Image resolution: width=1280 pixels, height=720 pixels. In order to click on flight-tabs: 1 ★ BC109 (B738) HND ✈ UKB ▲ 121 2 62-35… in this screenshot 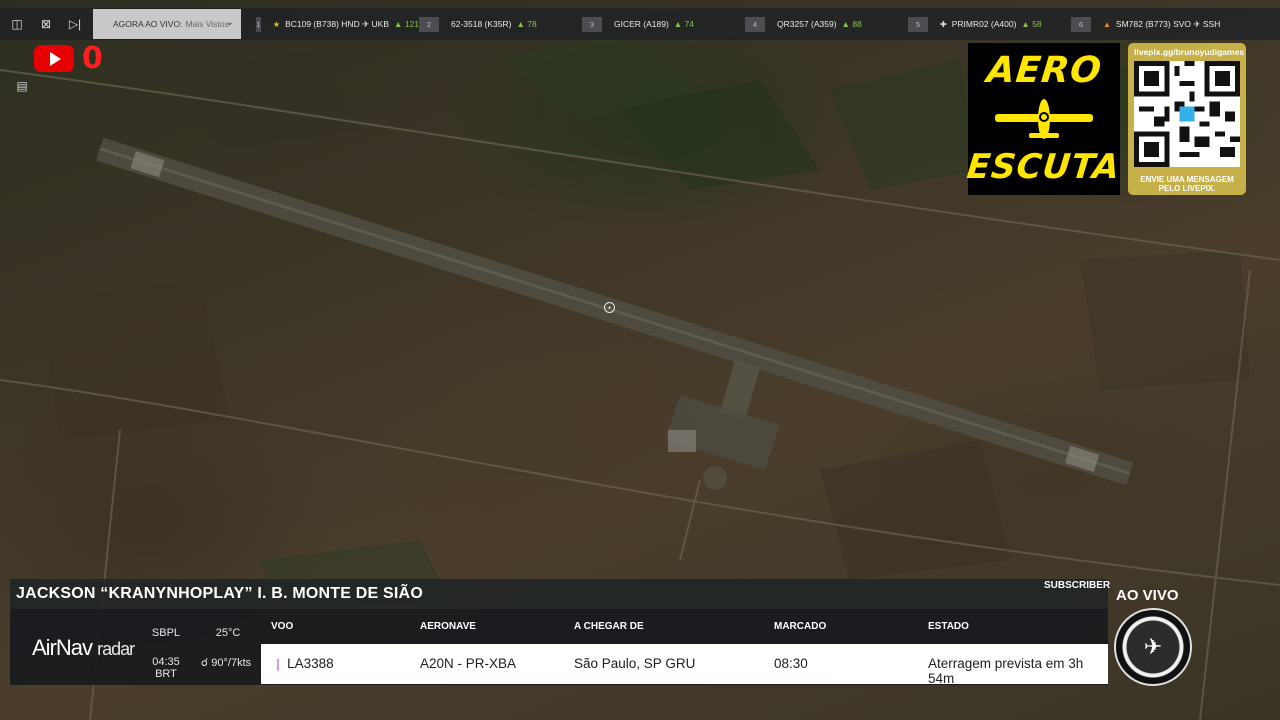, I will do `click(745, 24)`.